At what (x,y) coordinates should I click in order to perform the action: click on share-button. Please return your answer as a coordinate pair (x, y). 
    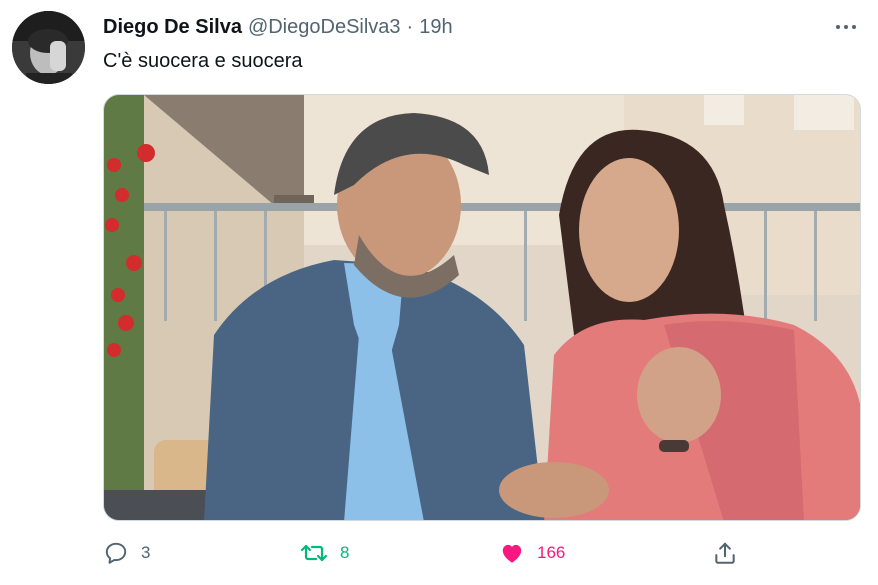
    Looking at the image, I should click on (725, 553).